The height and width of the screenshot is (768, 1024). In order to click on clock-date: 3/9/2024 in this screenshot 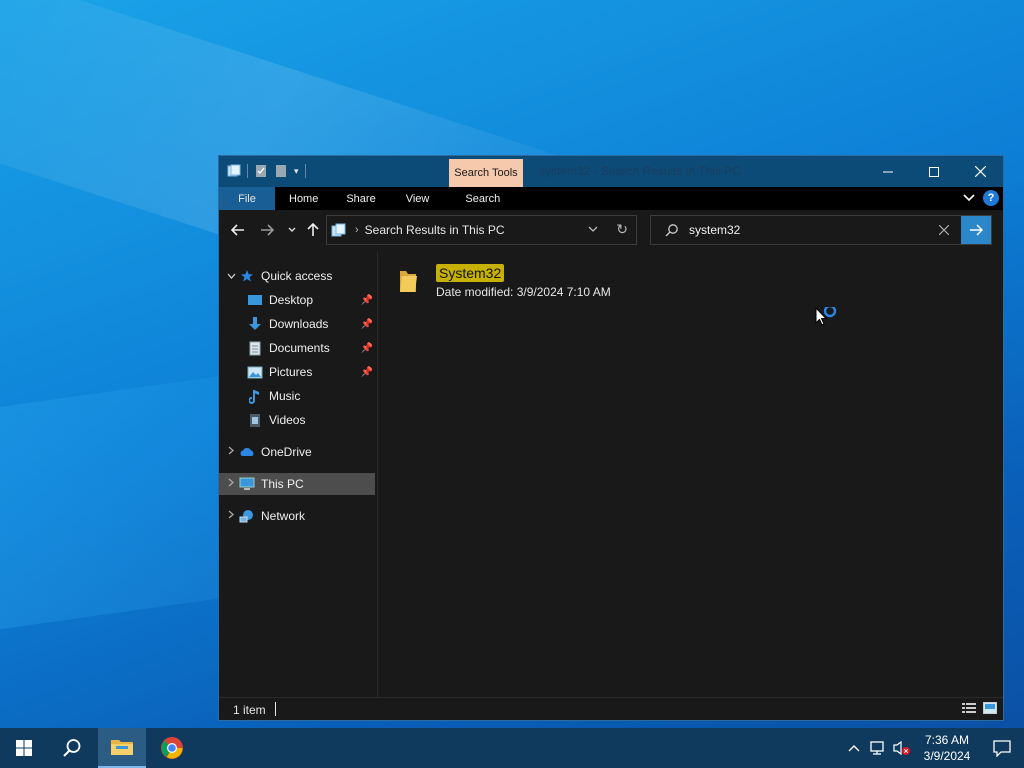, I will do `click(947, 756)`.